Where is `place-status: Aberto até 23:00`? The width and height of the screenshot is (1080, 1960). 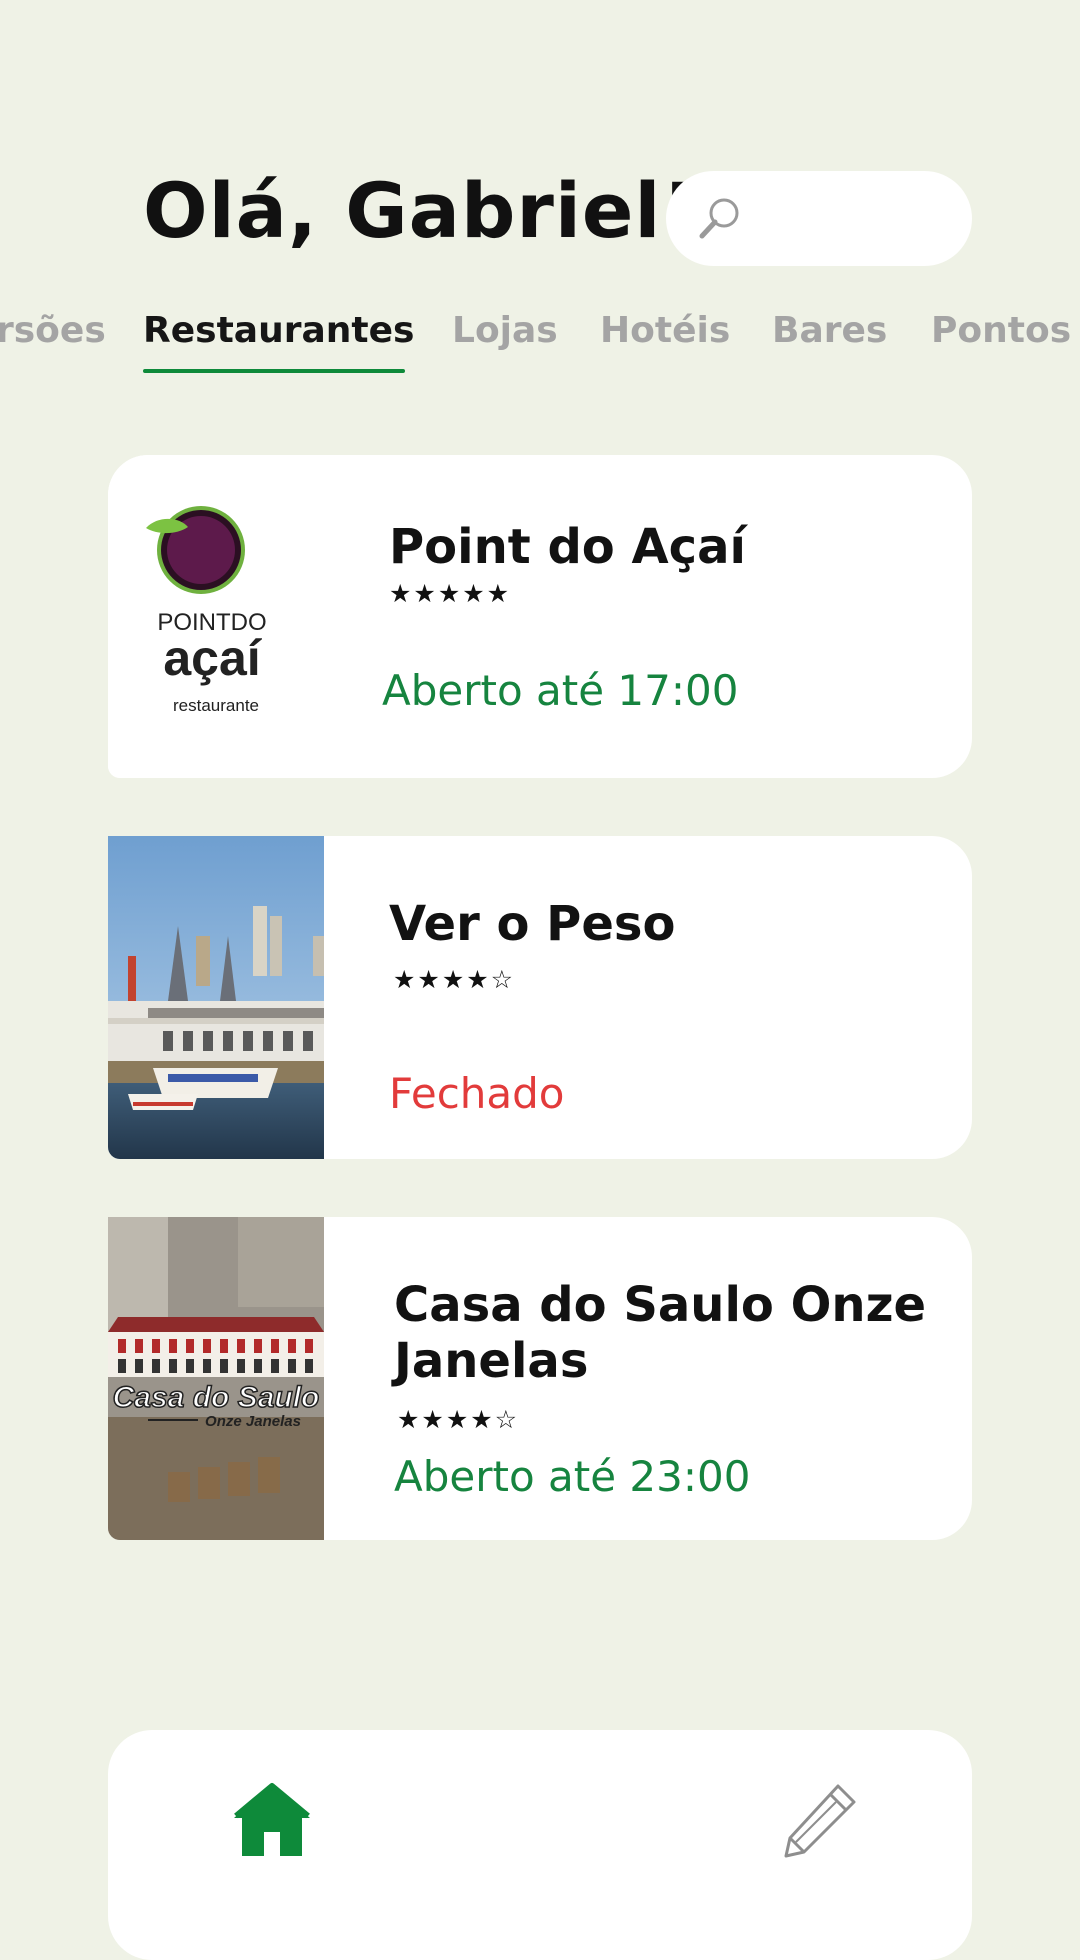 place-status: Aberto até 23:00 is located at coordinates (572, 1476).